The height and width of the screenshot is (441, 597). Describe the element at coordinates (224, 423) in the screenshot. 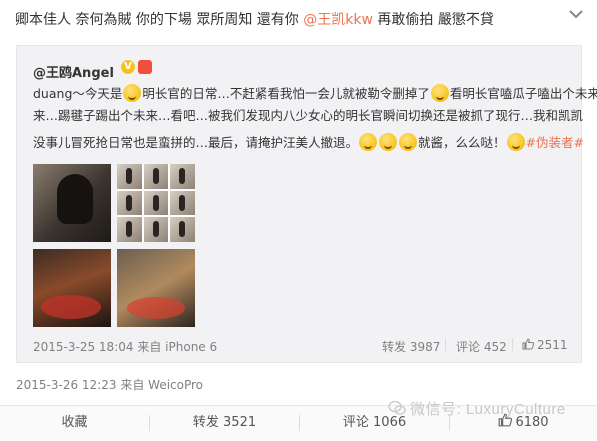

I see `repost-button: 转发 3521` at that location.